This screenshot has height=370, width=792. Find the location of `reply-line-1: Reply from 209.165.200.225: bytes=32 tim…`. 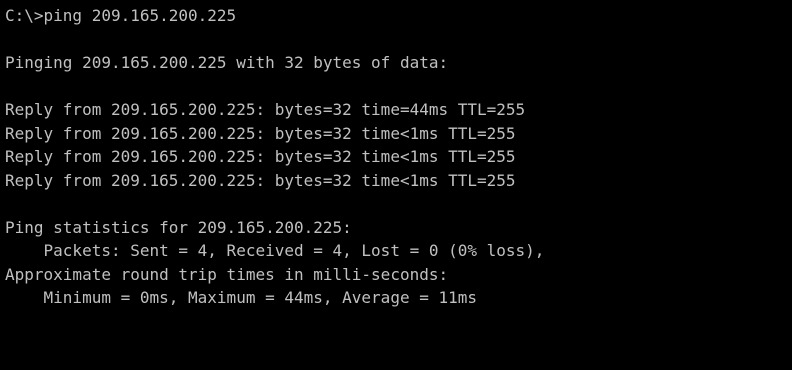

reply-line-1: Reply from 209.165.200.225: bytes=32 tim… is located at coordinates (265, 109).